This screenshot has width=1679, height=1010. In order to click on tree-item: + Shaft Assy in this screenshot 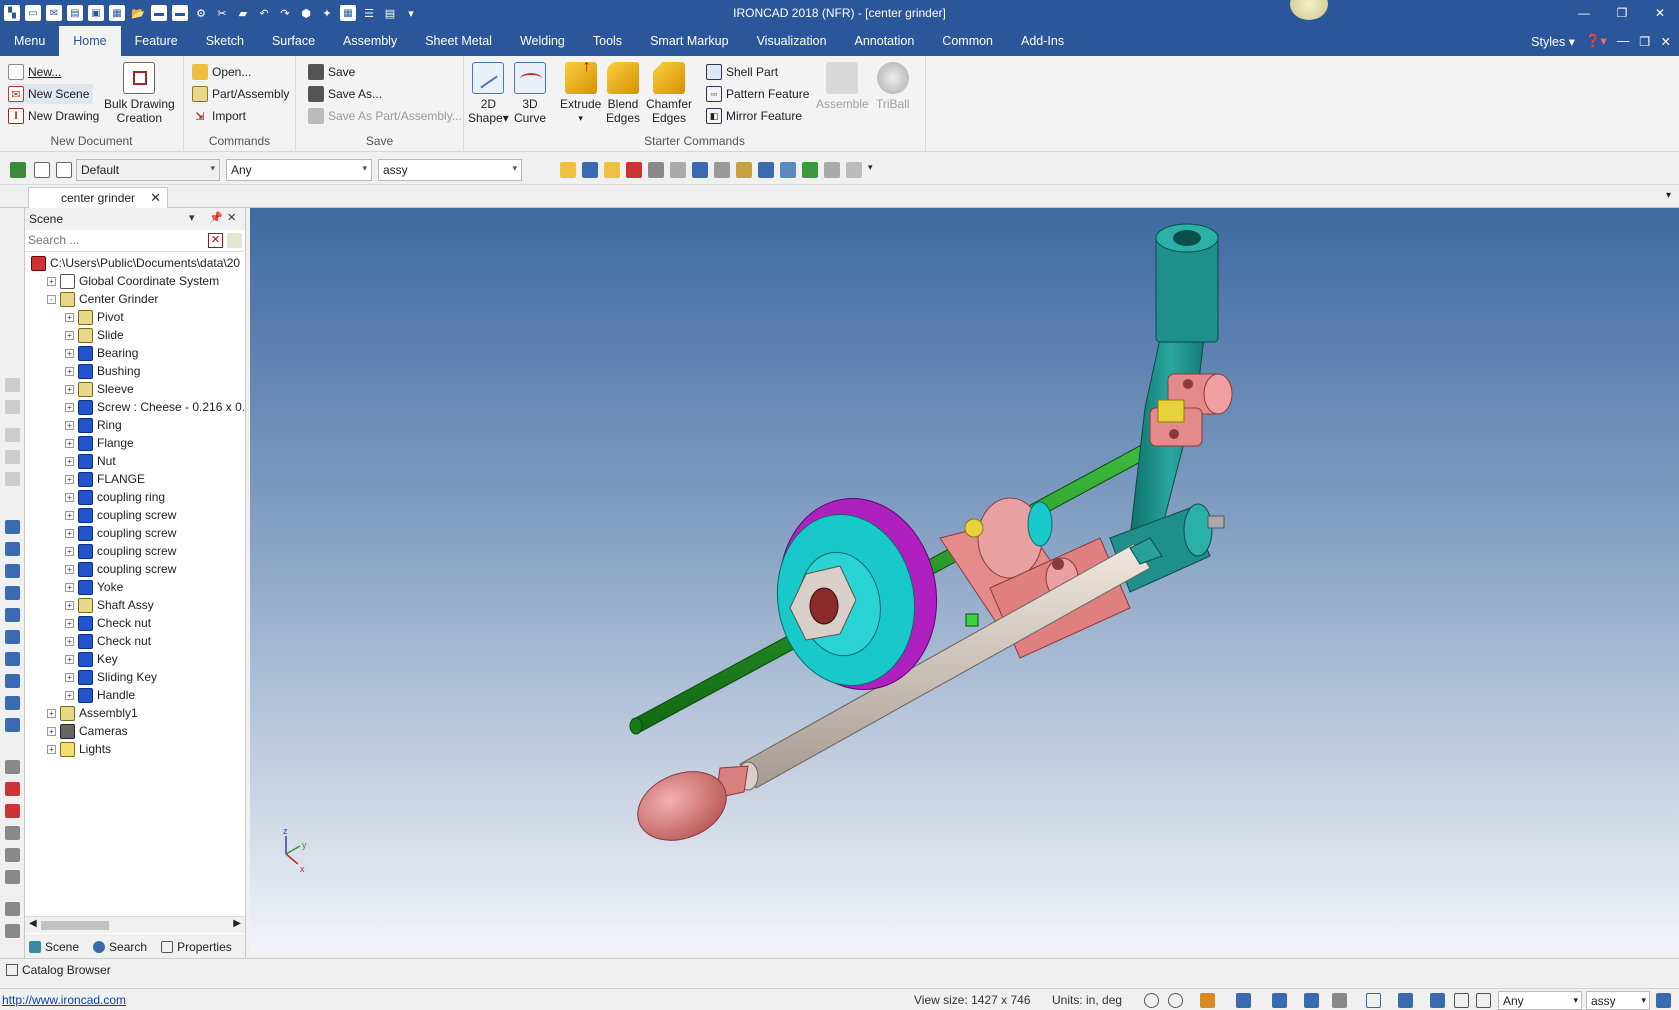, I will do `click(109, 605)`.